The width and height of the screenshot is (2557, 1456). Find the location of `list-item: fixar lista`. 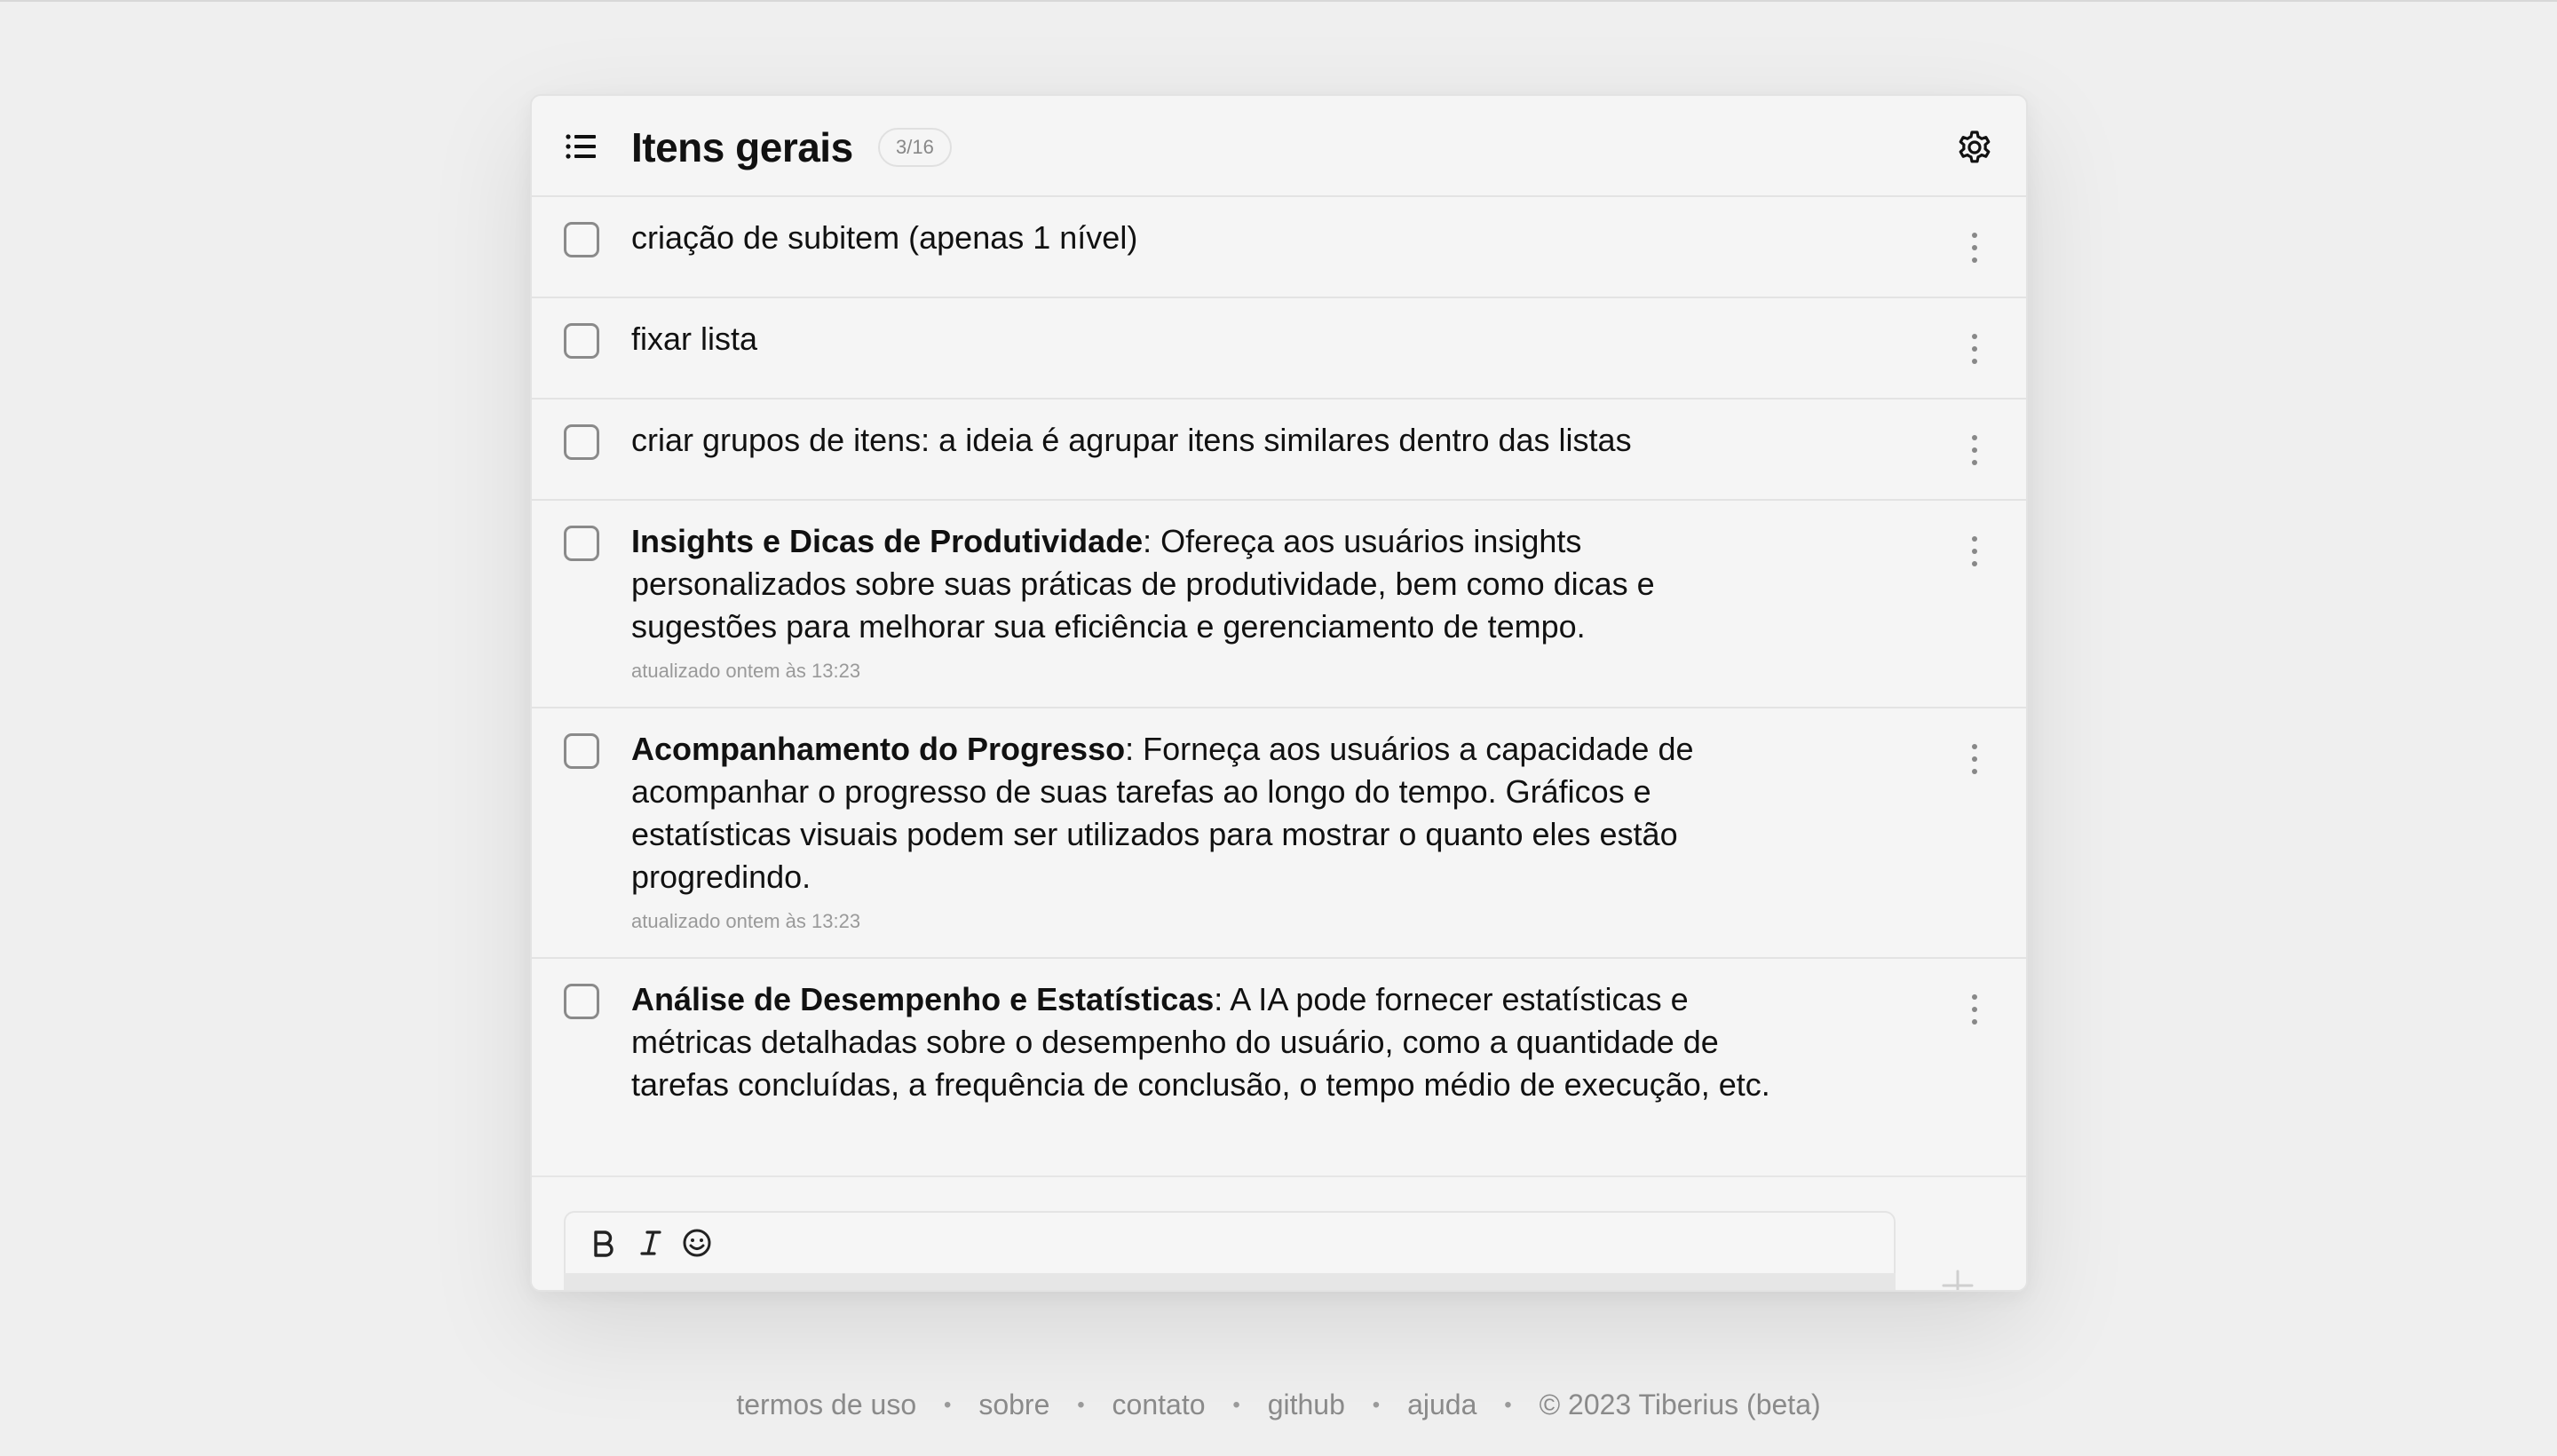

list-item: fixar lista is located at coordinates (1279, 349).